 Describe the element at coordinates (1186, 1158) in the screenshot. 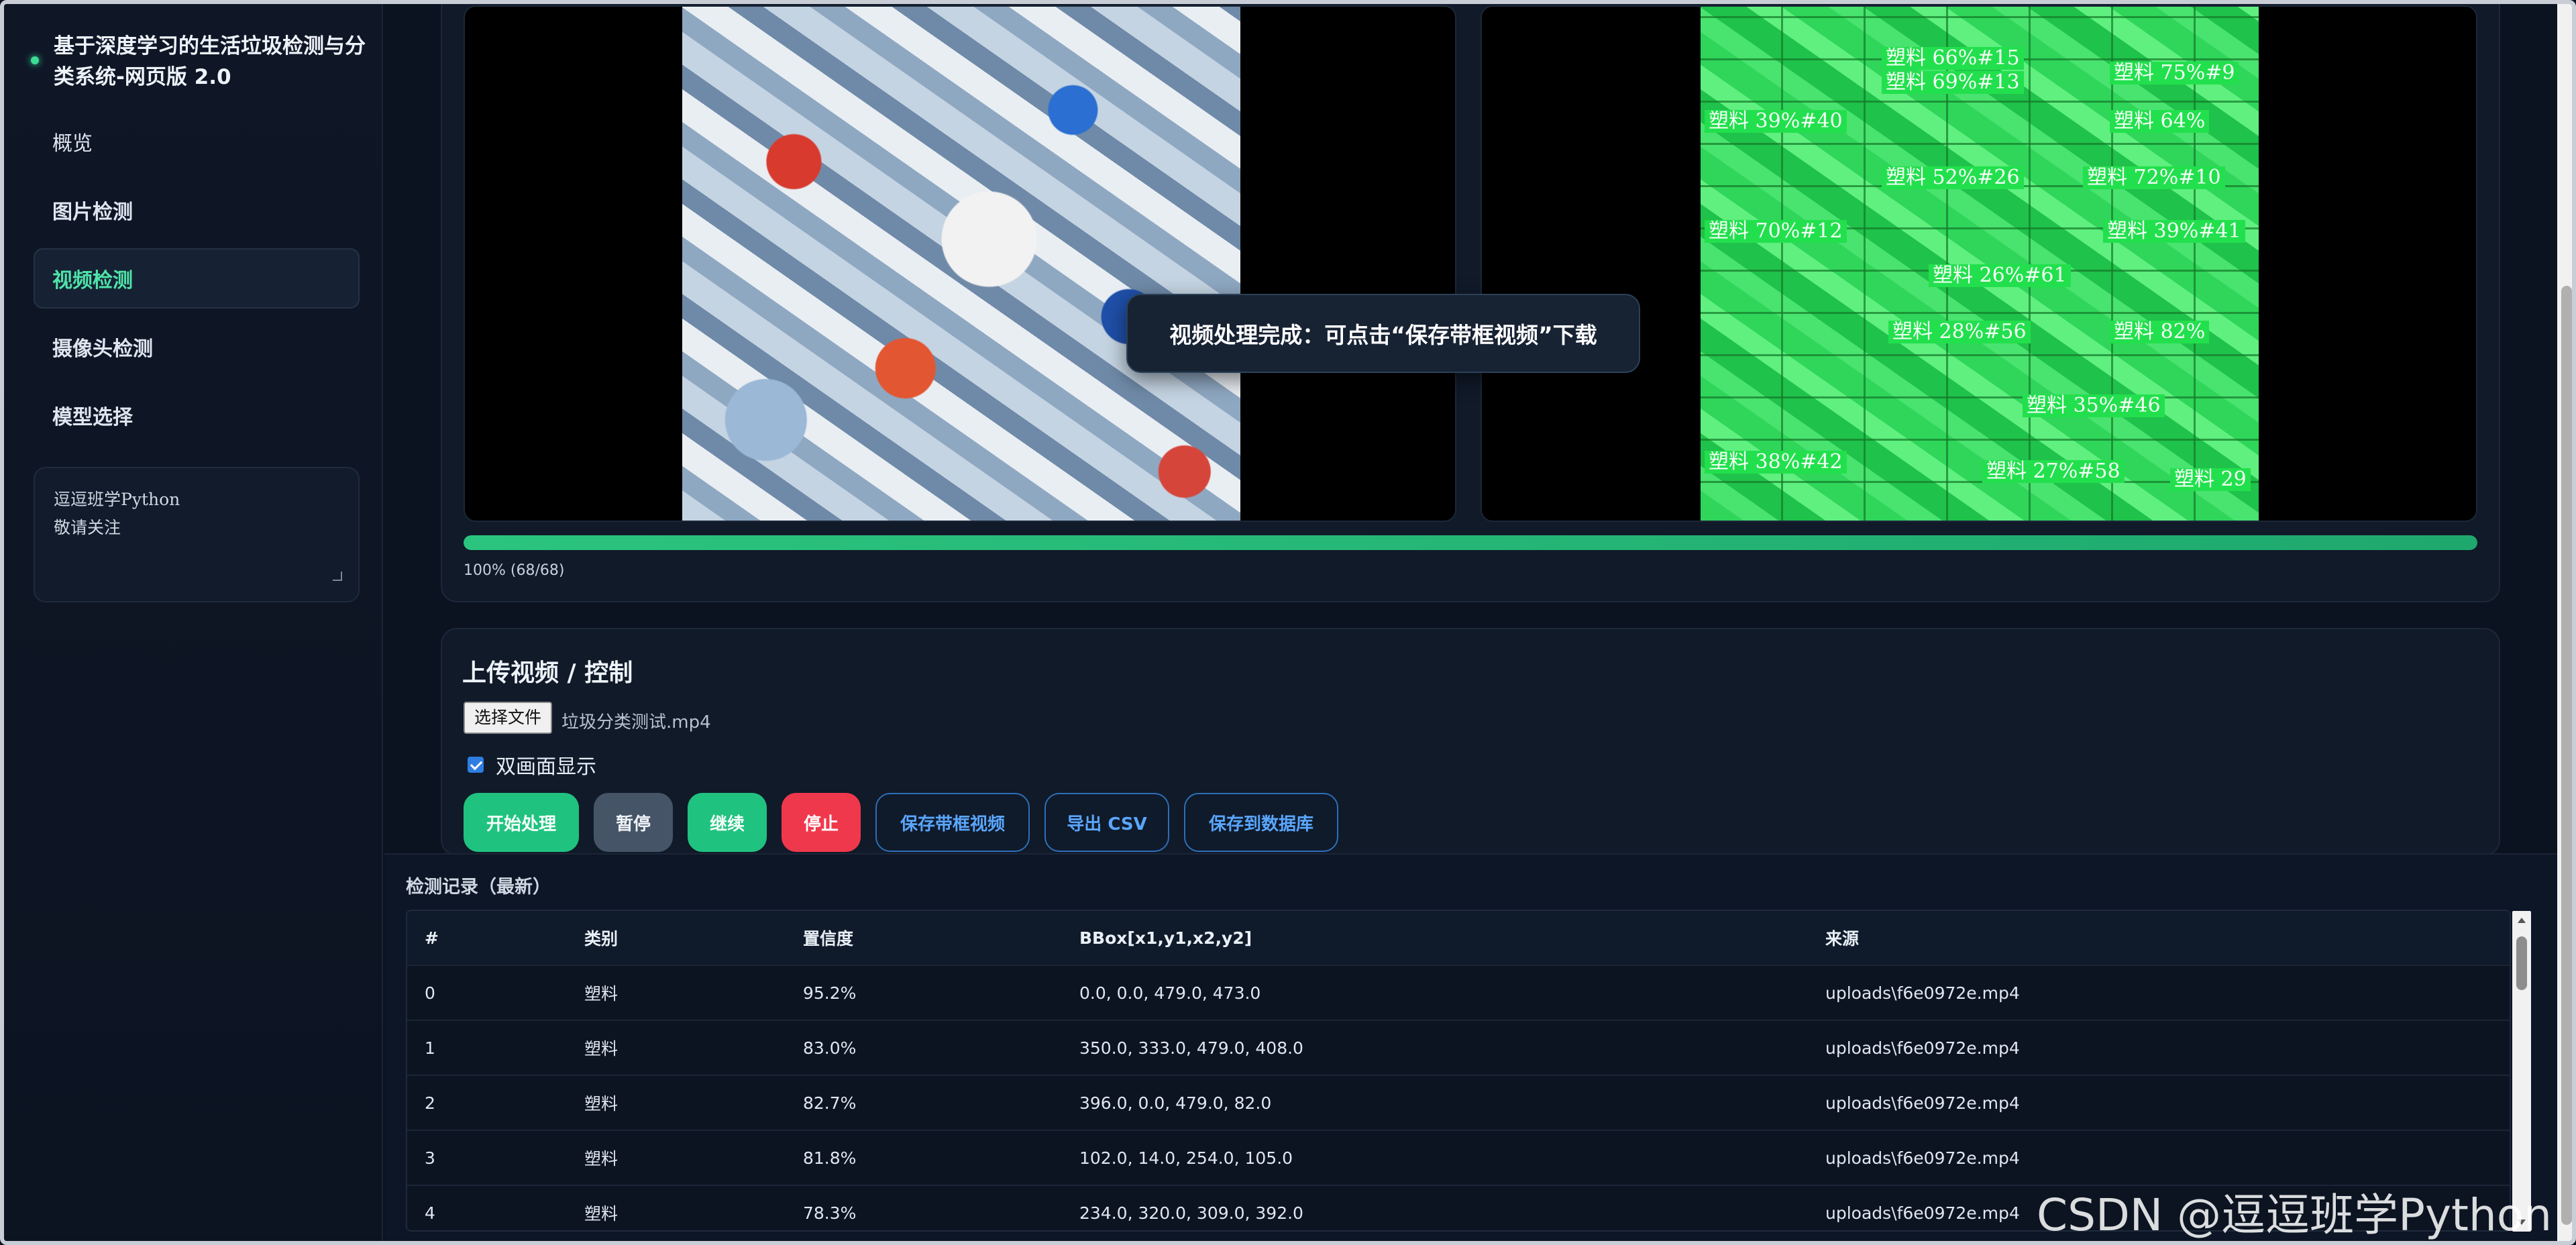

I see `cell-bbox: 102.0, 14.0, 254.0, 105.0` at that location.